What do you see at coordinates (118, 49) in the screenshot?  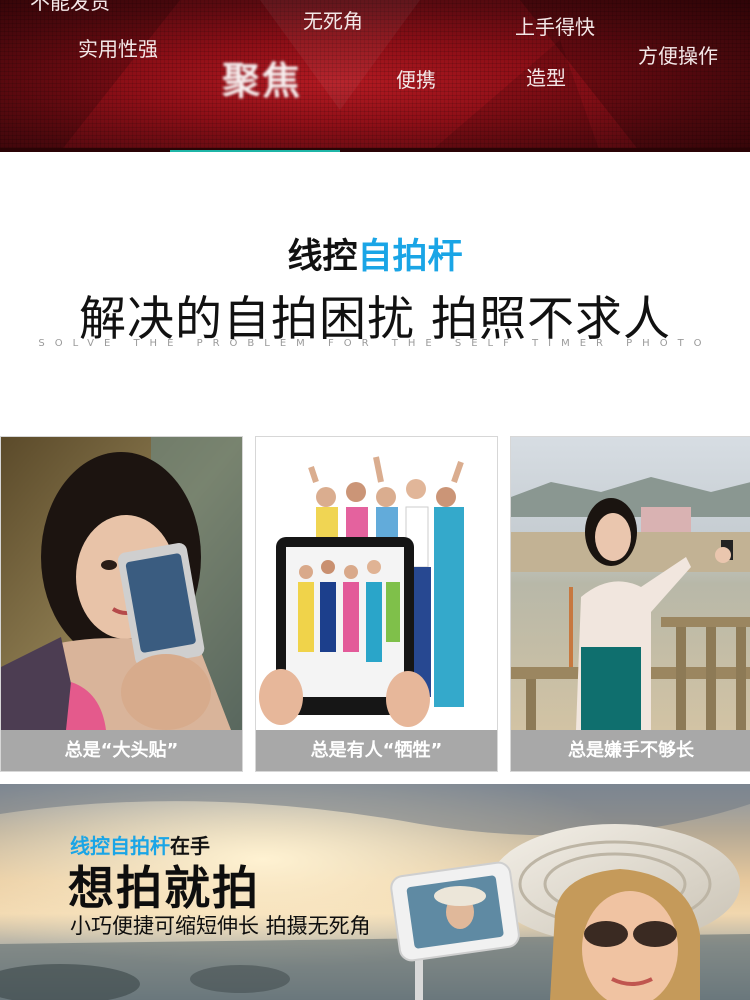 I see `banner-word: 实用性强` at bounding box center [118, 49].